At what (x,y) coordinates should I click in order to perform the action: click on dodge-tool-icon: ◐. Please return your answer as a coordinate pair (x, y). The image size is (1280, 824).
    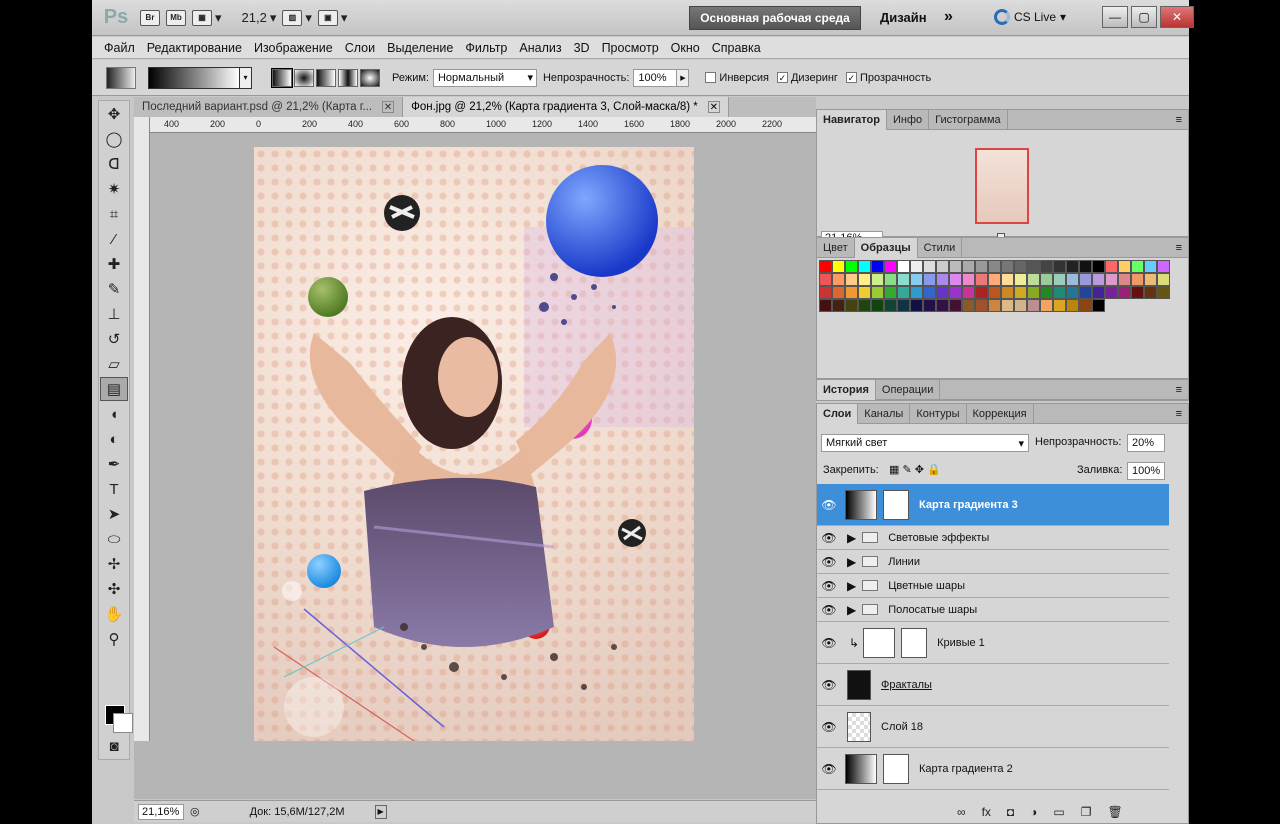
    Looking at the image, I should click on (114, 439).